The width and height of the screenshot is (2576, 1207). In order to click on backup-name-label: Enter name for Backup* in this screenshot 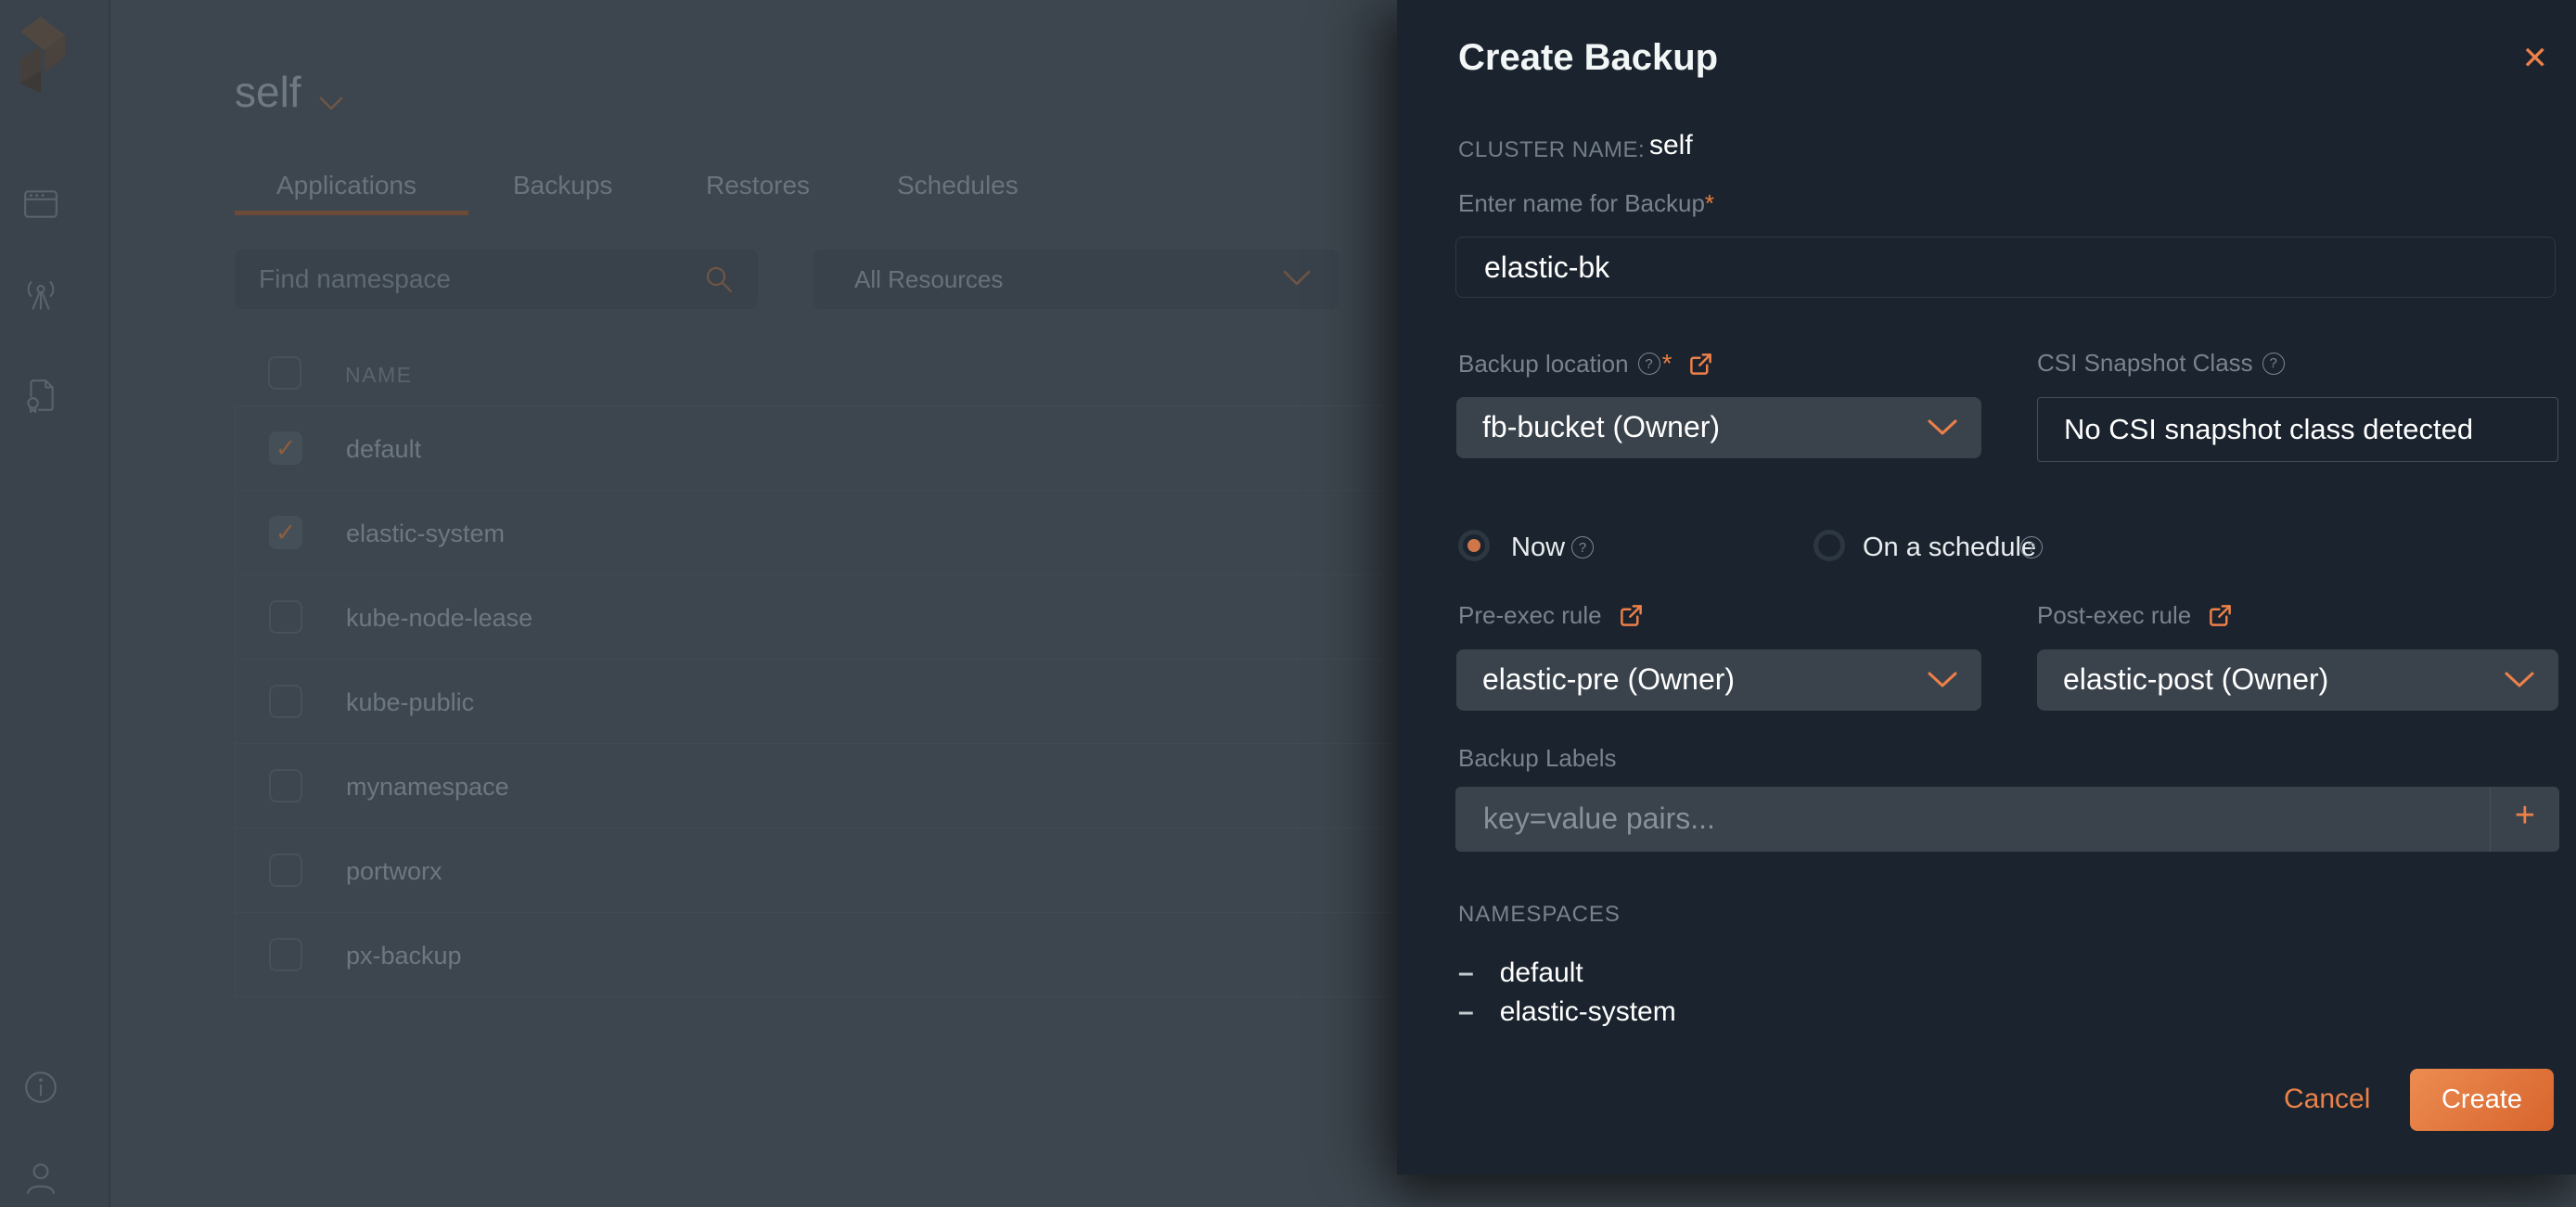, I will do `click(1586, 203)`.